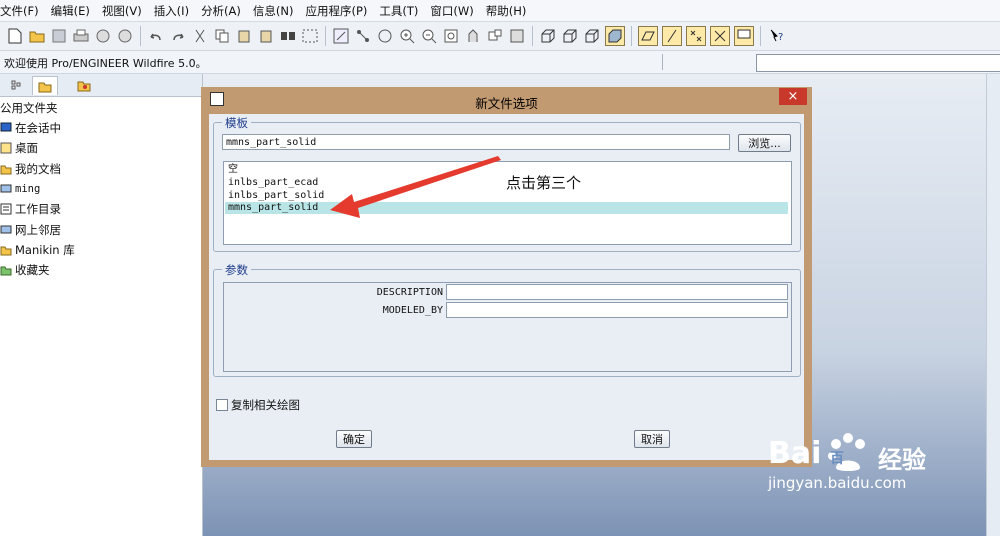 The width and height of the screenshot is (1000, 536). I want to click on toolbar: ?, so click(500, 36).